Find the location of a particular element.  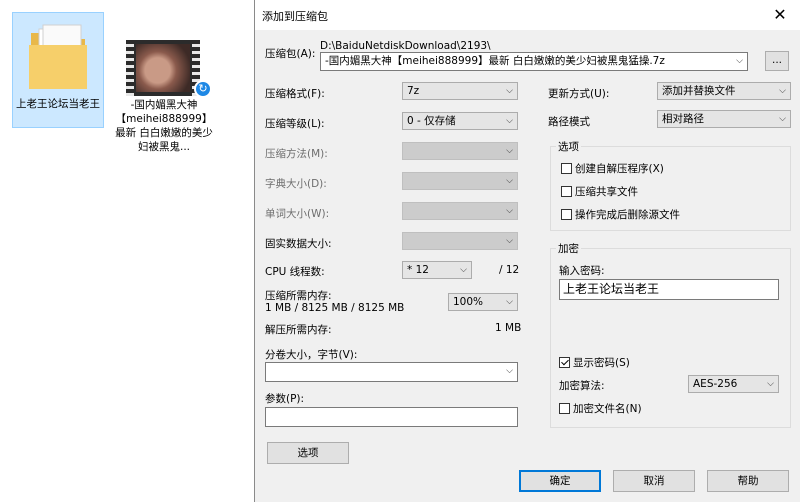

update-select: 添加并替换文件 ⌵ is located at coordinates (724, 91).